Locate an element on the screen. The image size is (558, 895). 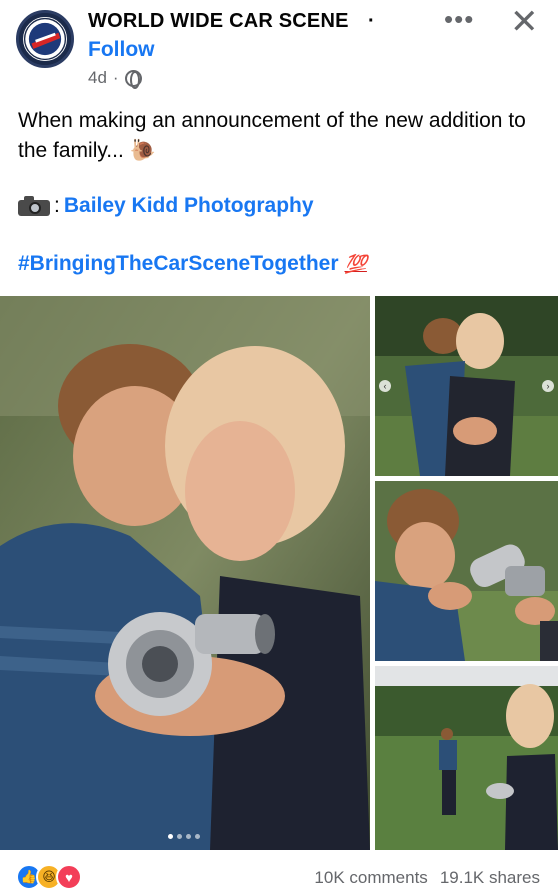
hundred-emoji-icon: 💯 is located at coordinates (355, 263).